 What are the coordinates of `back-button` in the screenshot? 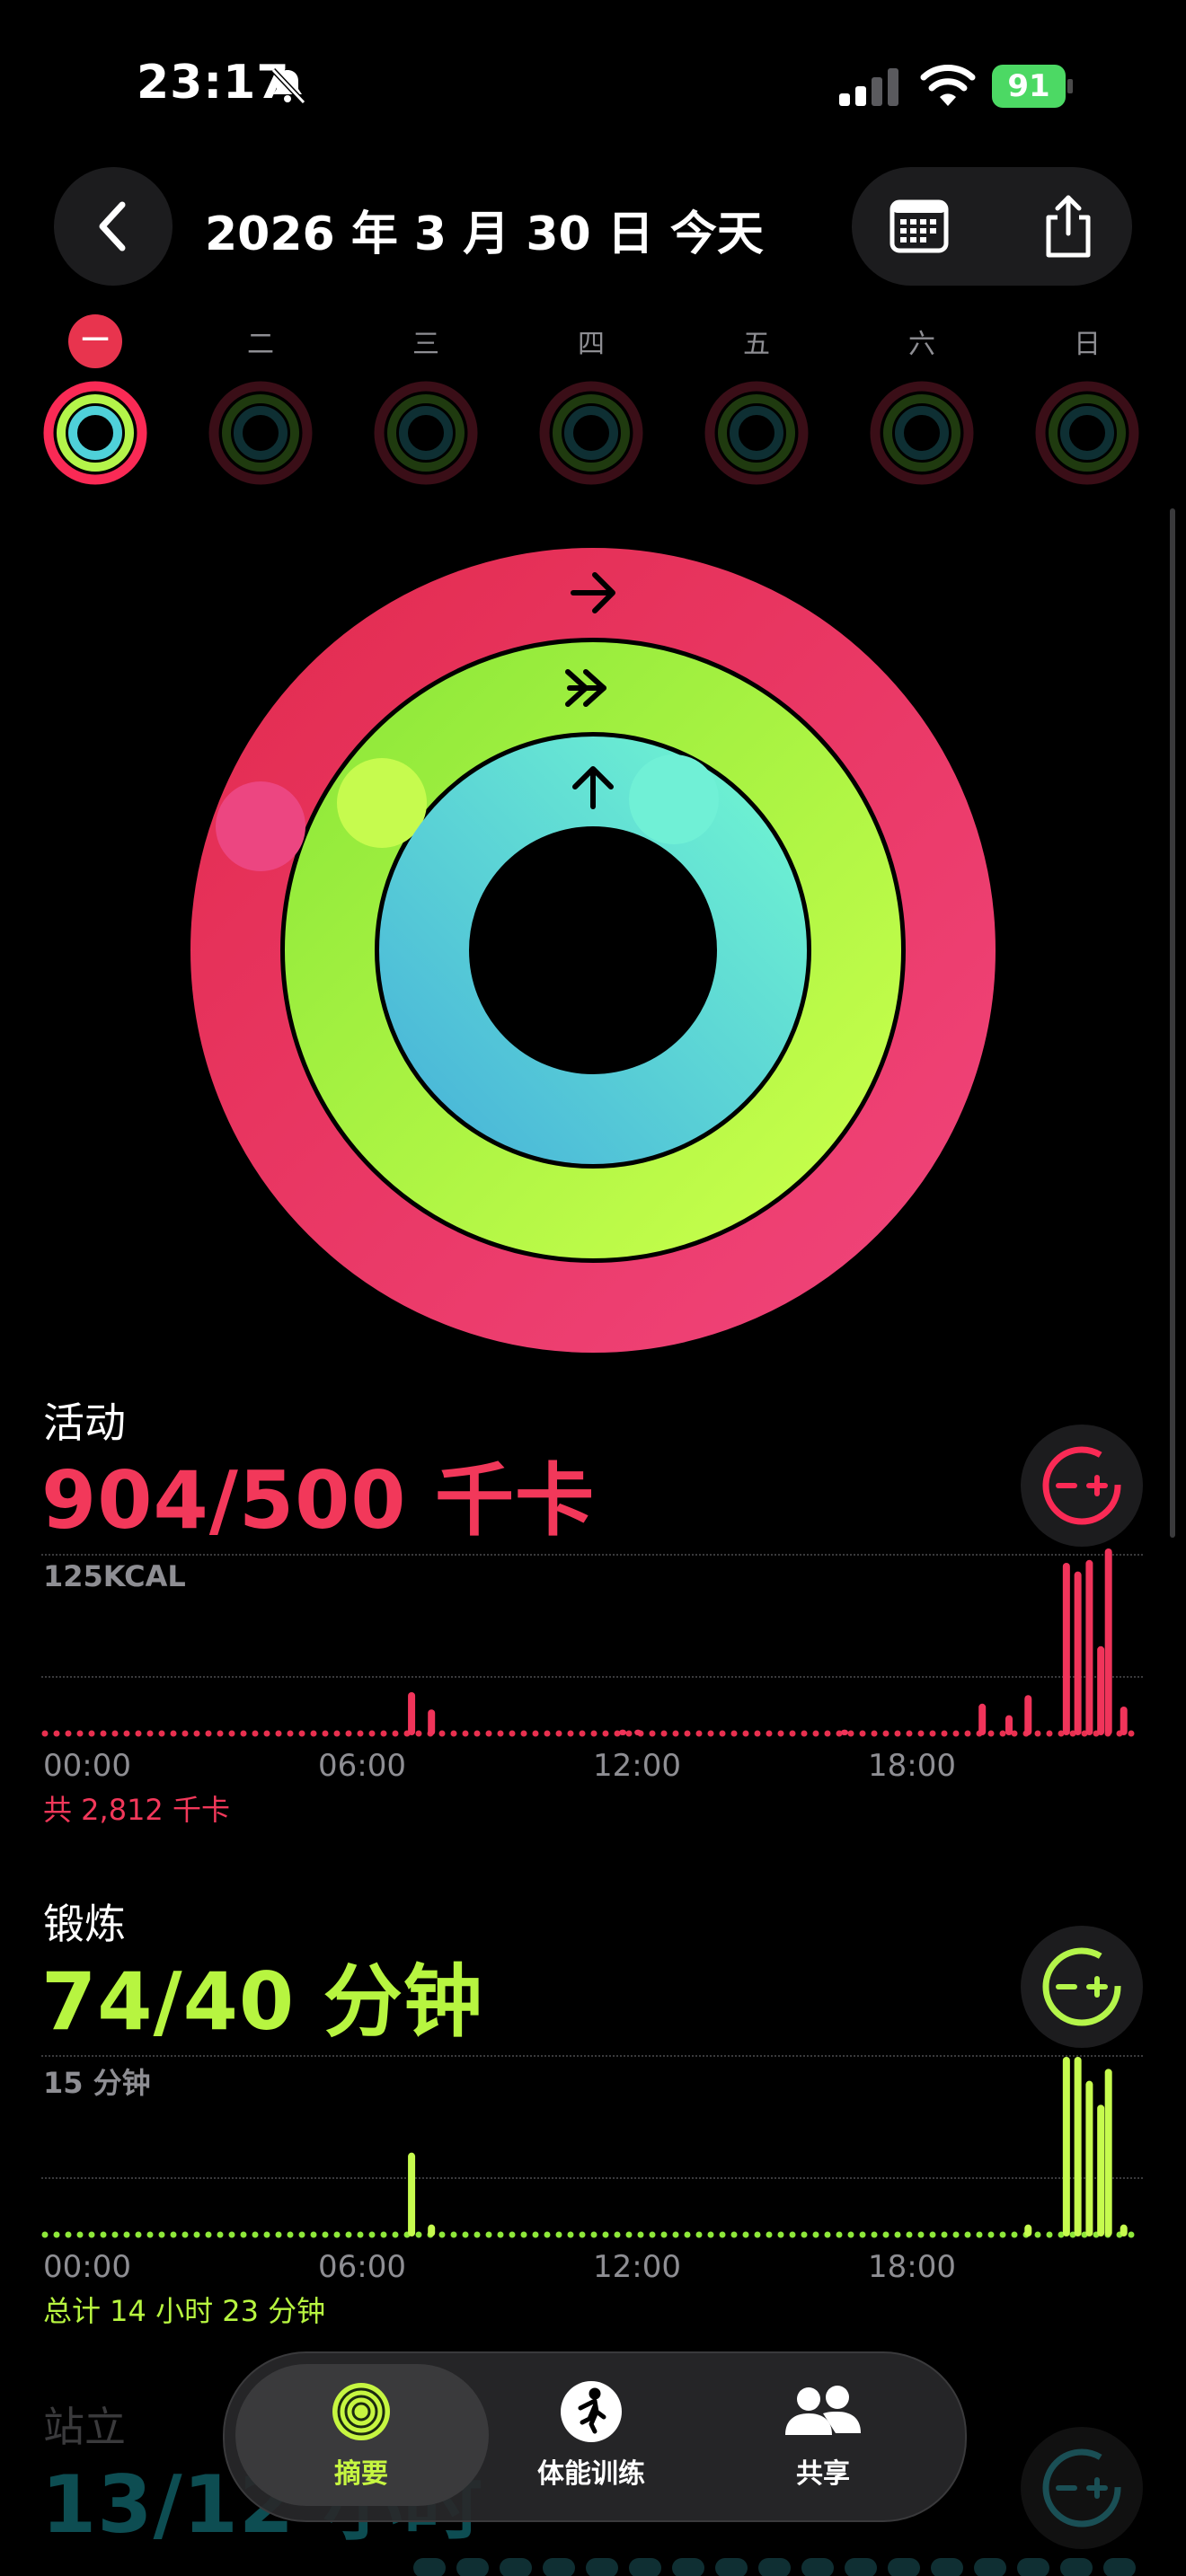 It's located at (113, 226).